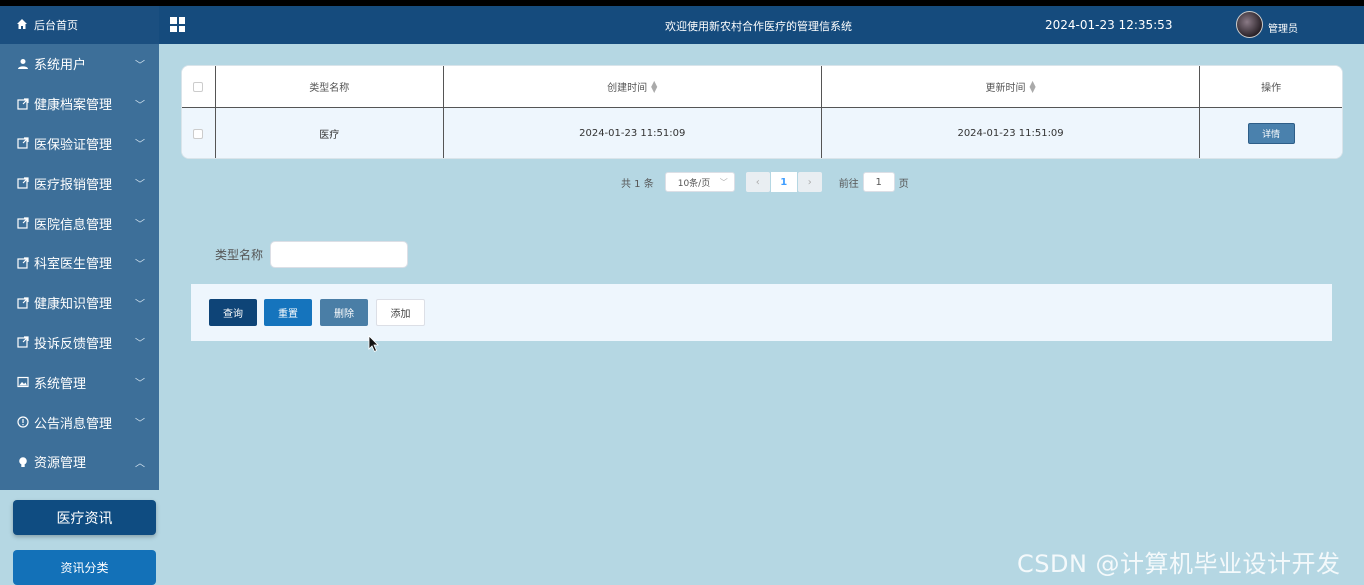  I want to click on pagination: 共 1 条 10条/页 ﹀ ‹ 1 › 前往 1 页, so click(765, 182).